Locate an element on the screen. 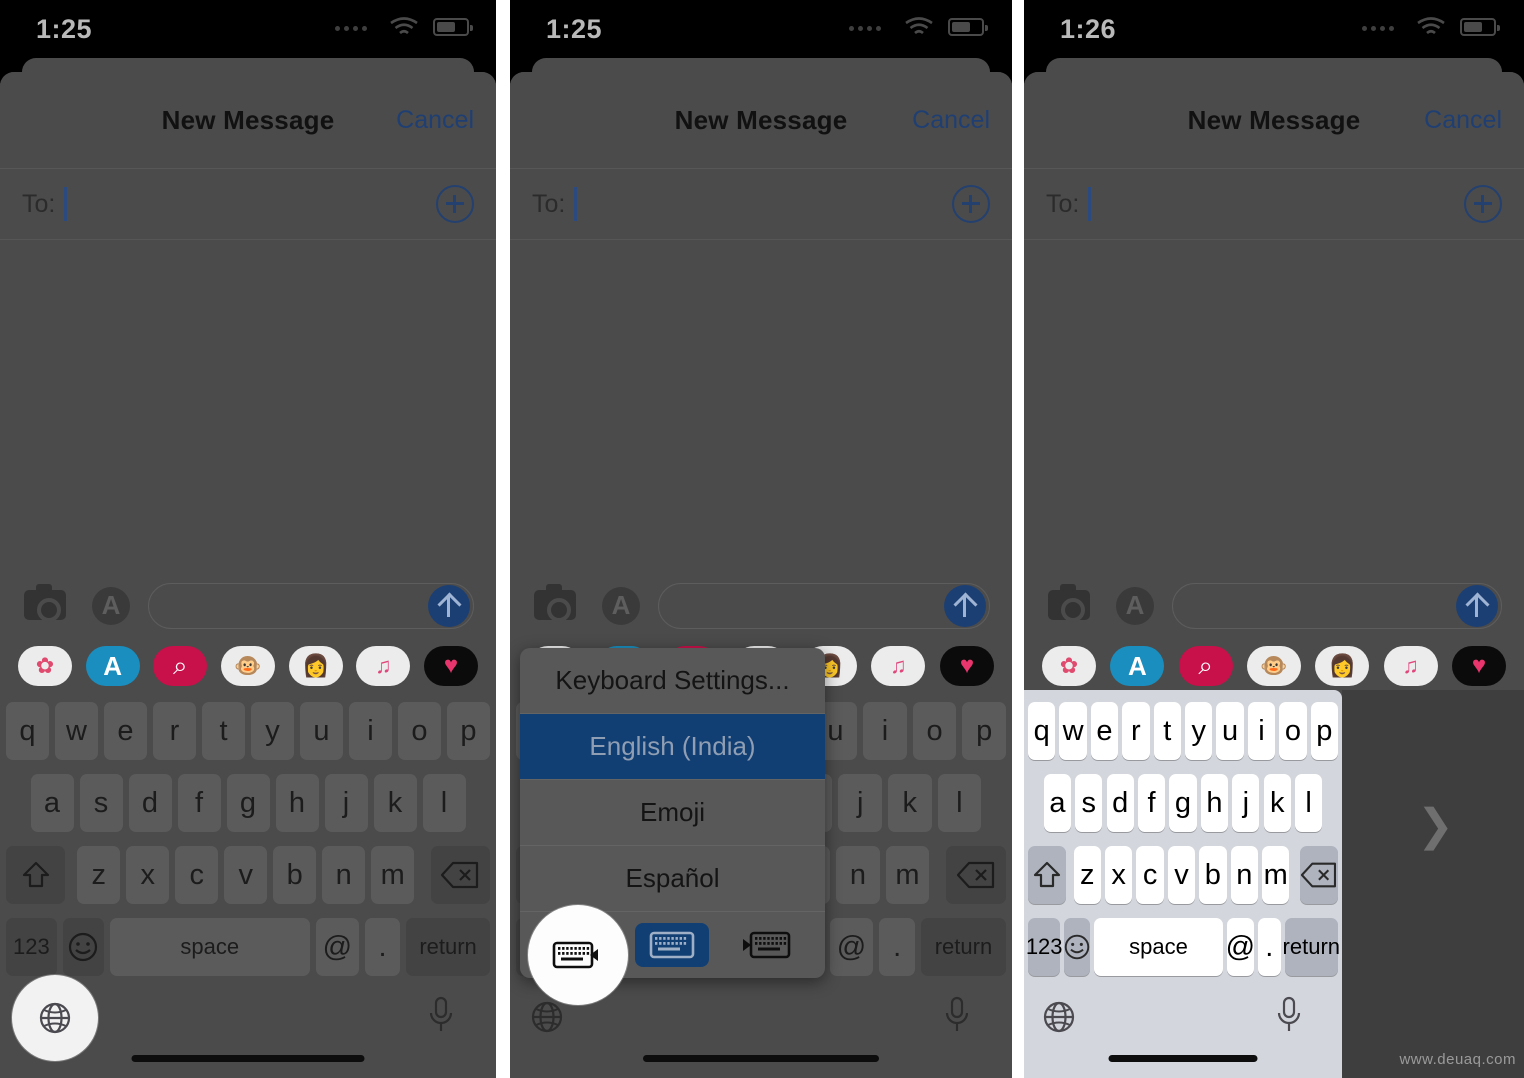 The image size is (1524, 1078). chevron-right-icon: ❯ is located at coordinates (1435, 825).